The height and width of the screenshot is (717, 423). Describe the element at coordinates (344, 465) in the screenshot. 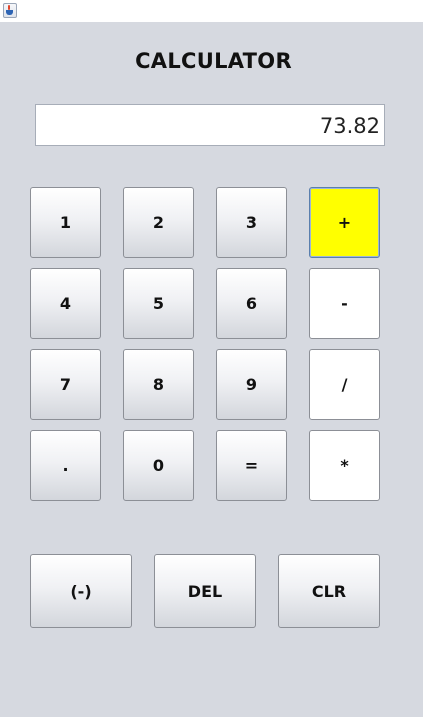

I see `multiply-button: *` at that location.